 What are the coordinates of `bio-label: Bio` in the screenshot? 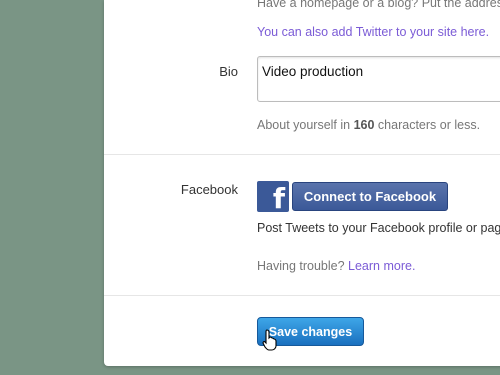 It's located at (228, 71).